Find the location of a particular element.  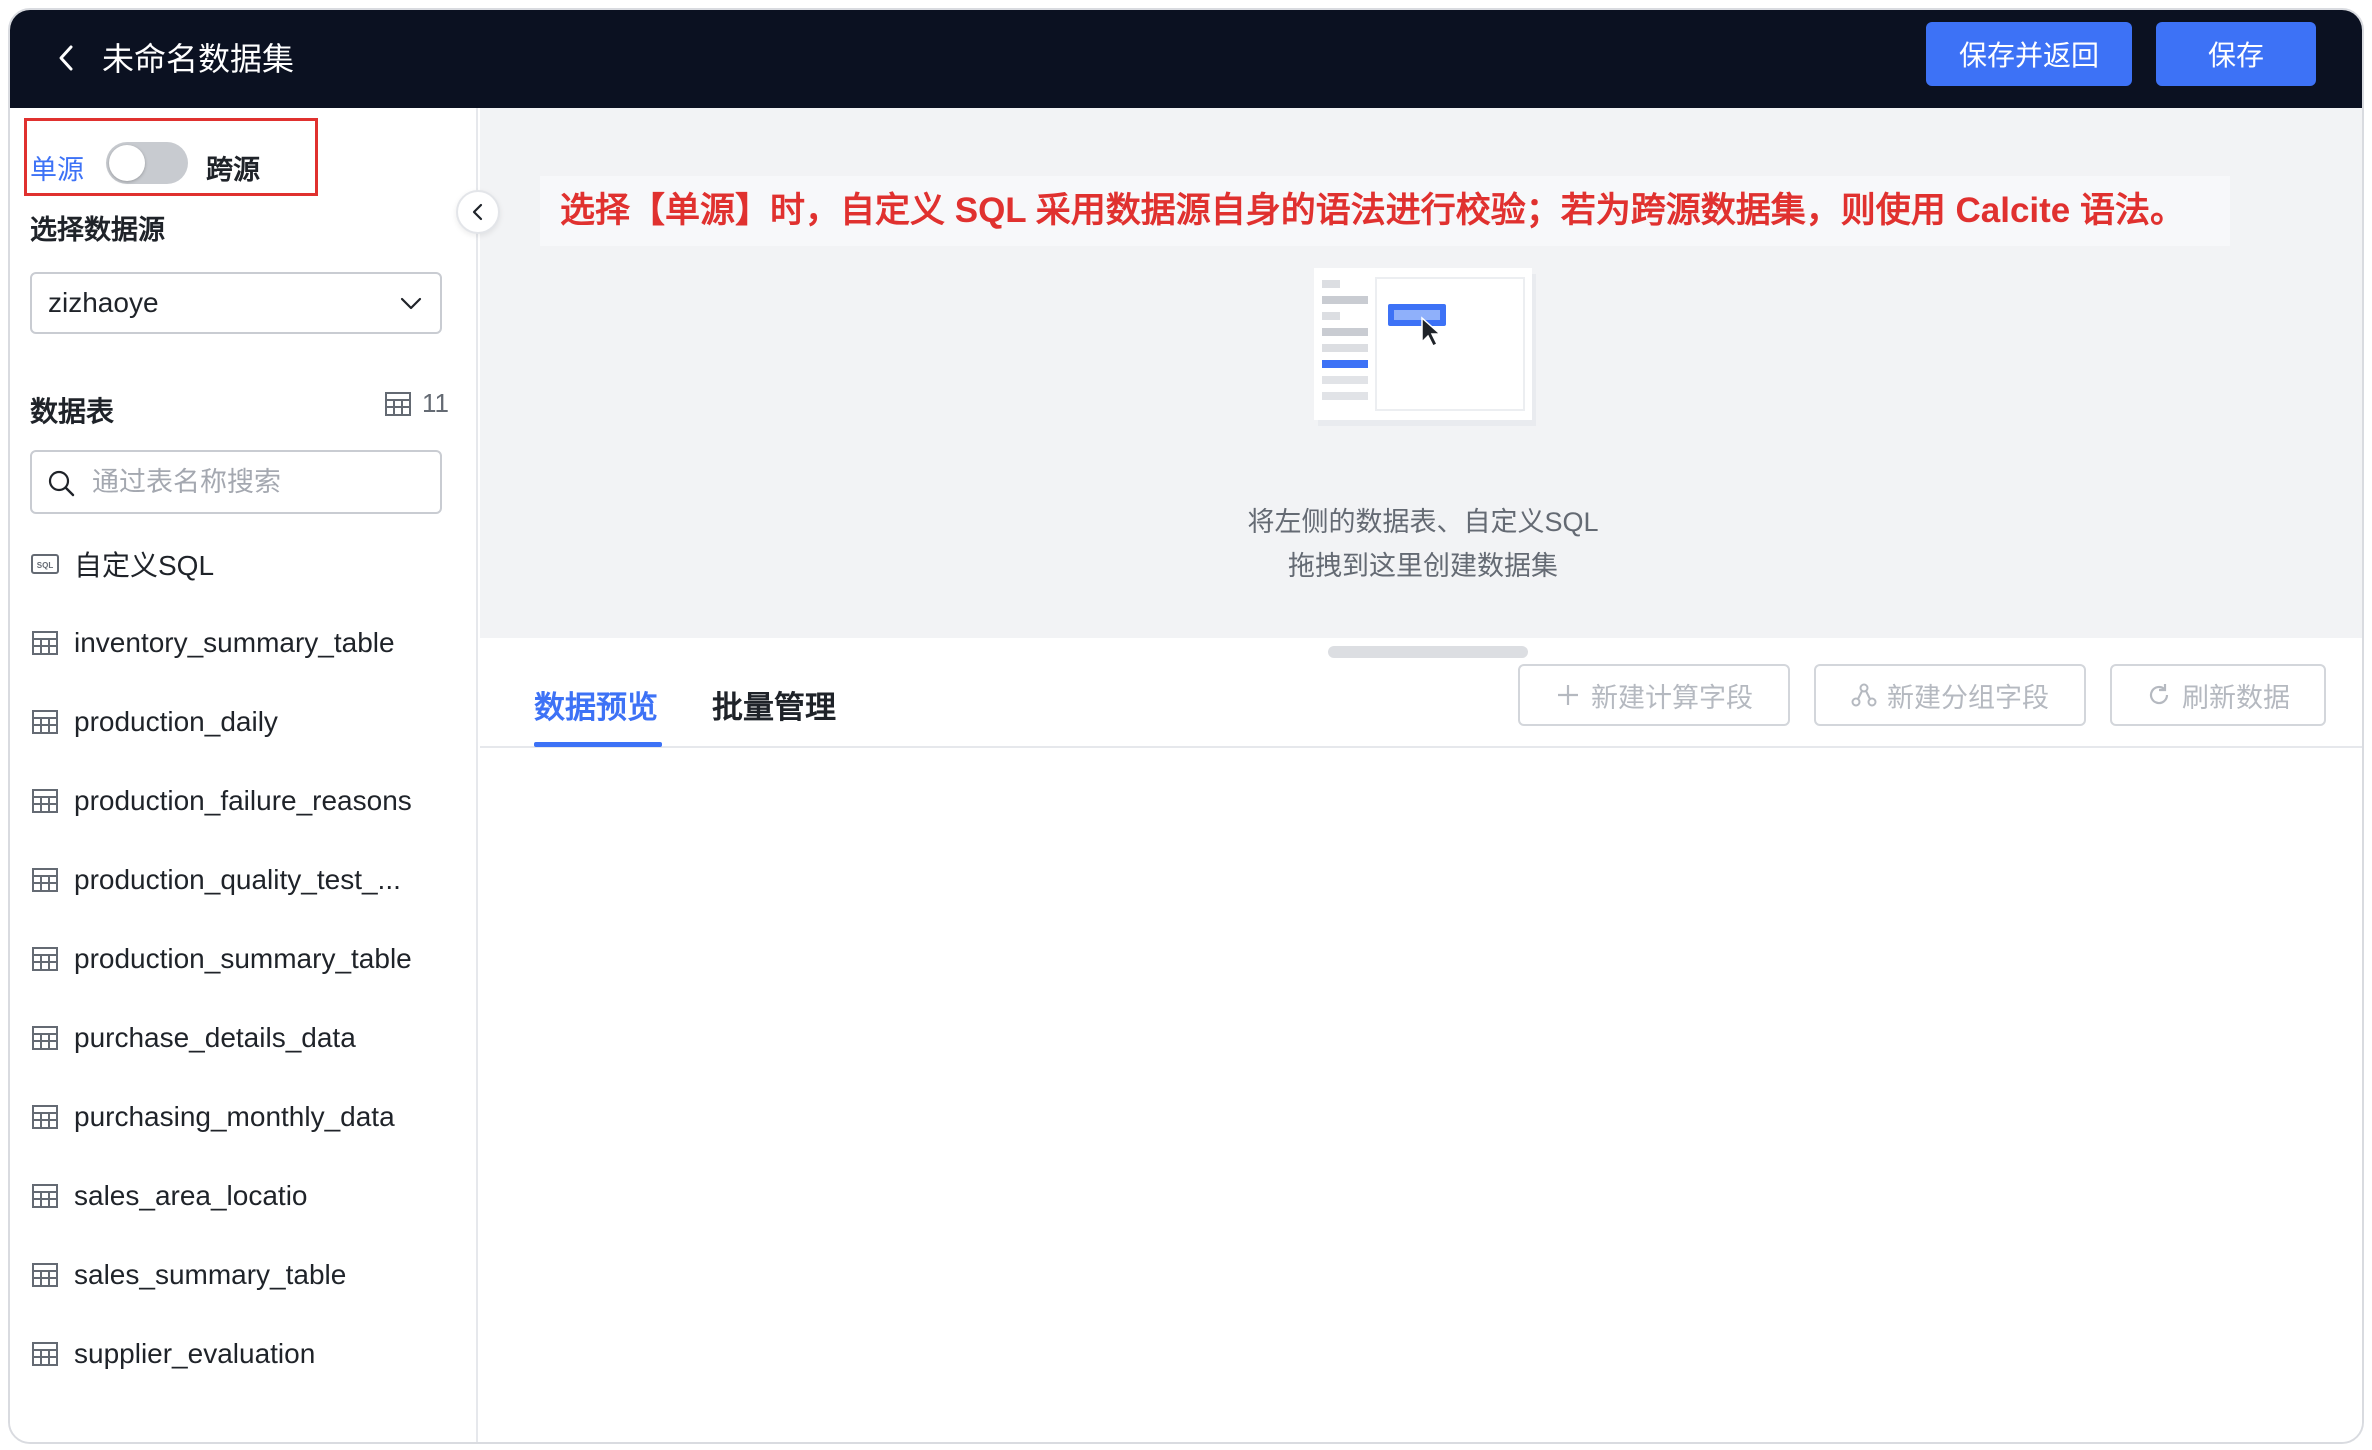

search-icon is located at coordinates (61, 483).